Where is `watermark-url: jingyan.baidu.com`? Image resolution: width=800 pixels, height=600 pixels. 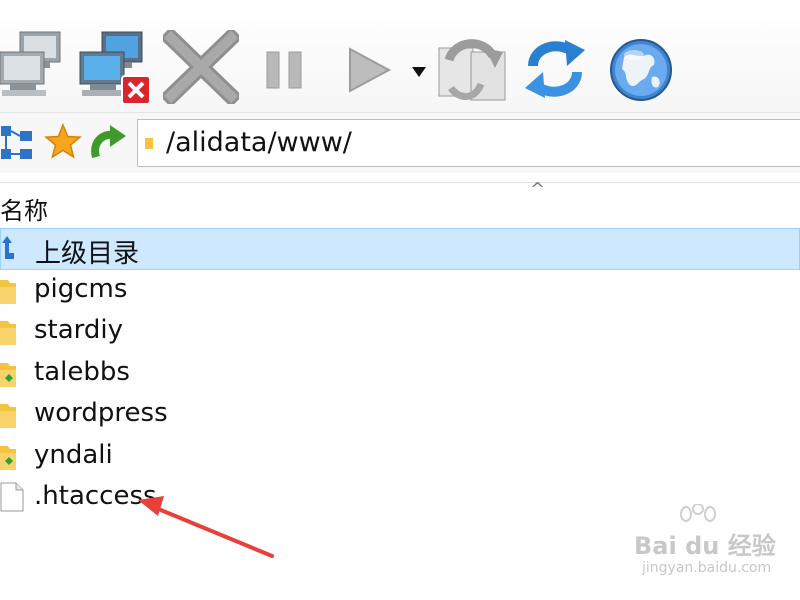
watermark-url: jingyan.baidu.com is located at coordinates (707, 568).